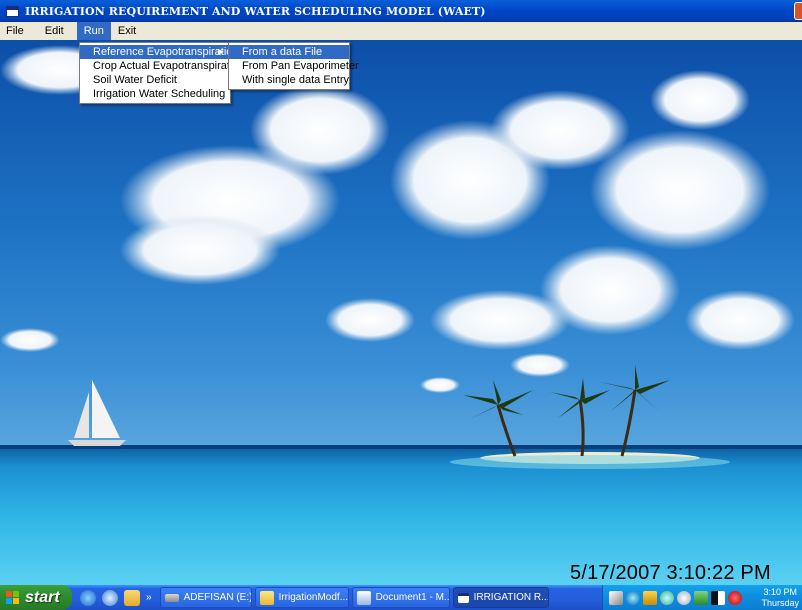 The image size is (802, 610). I want to click on security-shield-icon, so click(735, 597).